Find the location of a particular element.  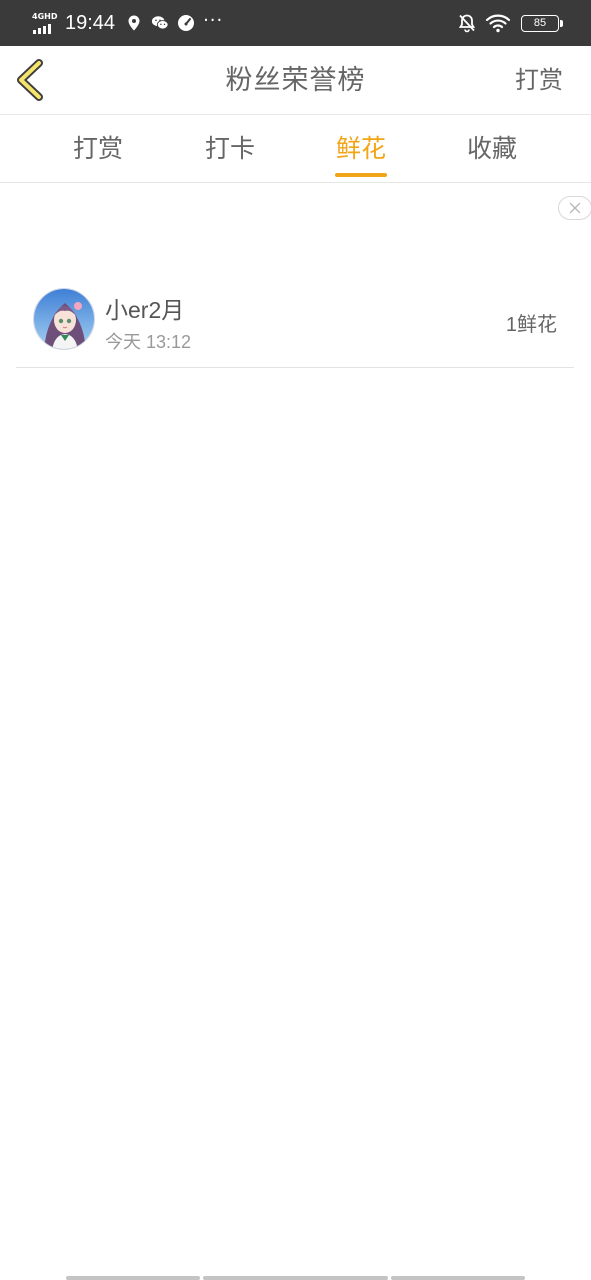

network-type: 4GHD is located at coordinates (45, 16).